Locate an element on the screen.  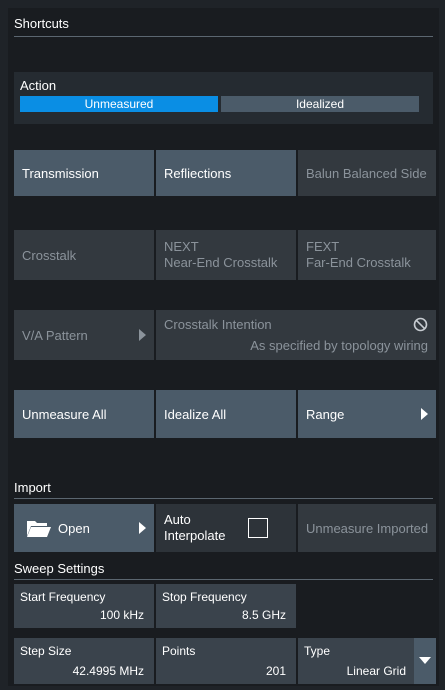
chevron-down-icon is located at coordinates (425, 660).